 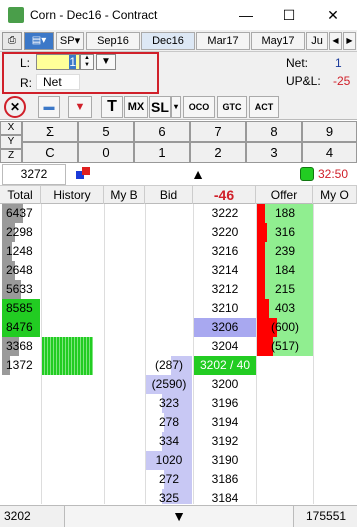 What do you see at coordinates (246, 15) in the screenshot?
I see `minimize-button: —` at bounding box center [246, 15].